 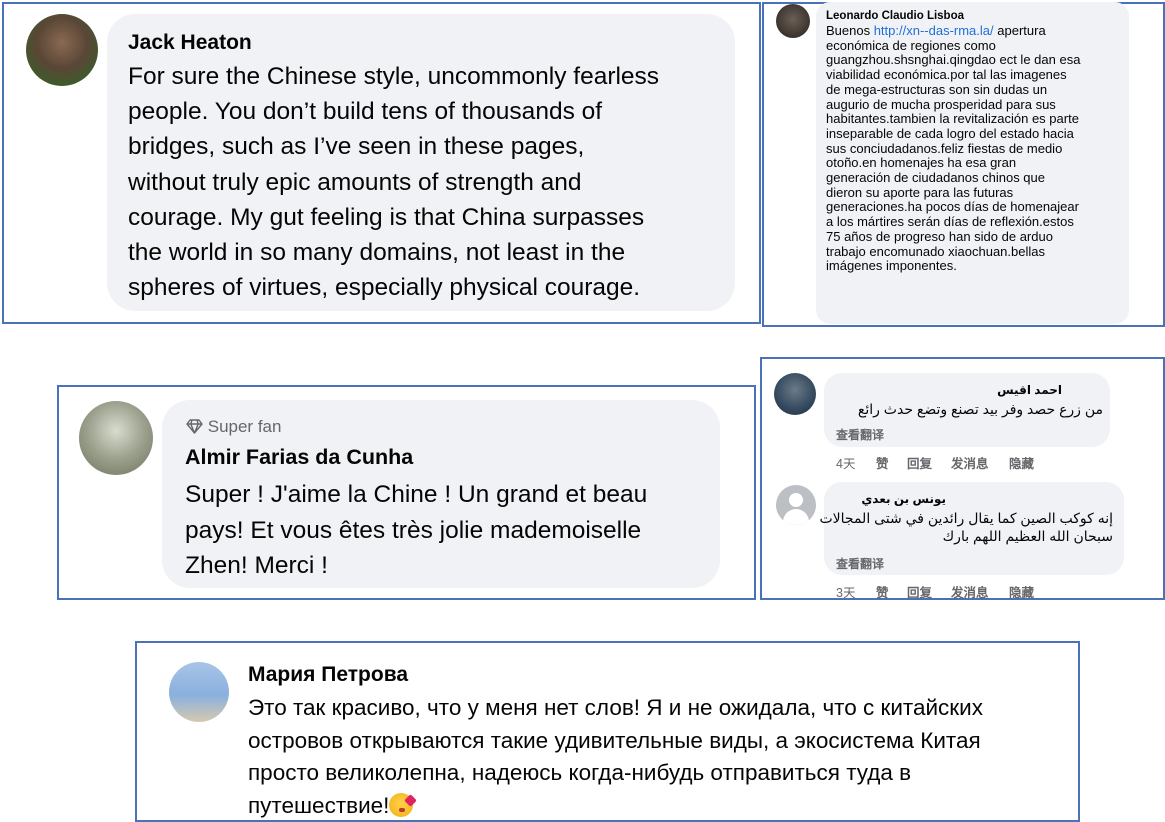 I want to click on comment-line: سبحان الله العظيم اللهم بارك, so click(x=1027, y=536).